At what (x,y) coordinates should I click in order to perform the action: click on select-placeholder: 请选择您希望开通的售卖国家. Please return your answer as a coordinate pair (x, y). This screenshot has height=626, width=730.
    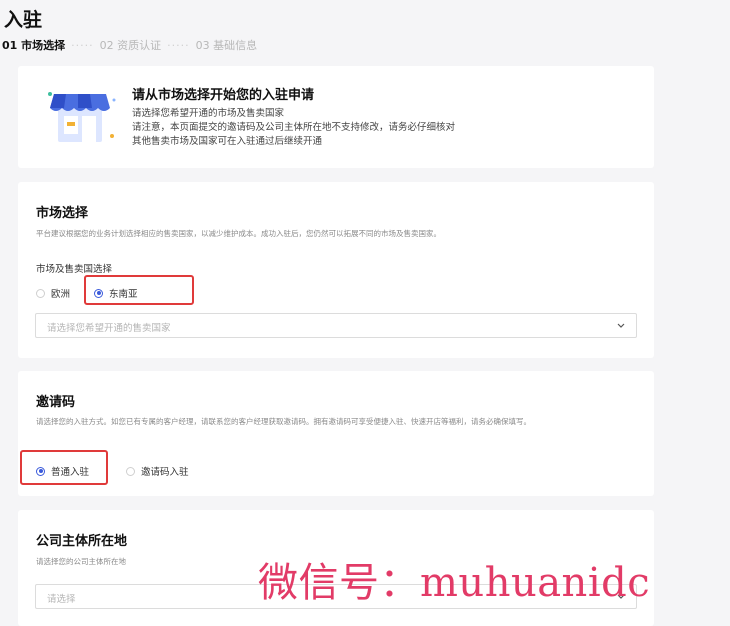
    Looking at the image, I should click on (109, 328).